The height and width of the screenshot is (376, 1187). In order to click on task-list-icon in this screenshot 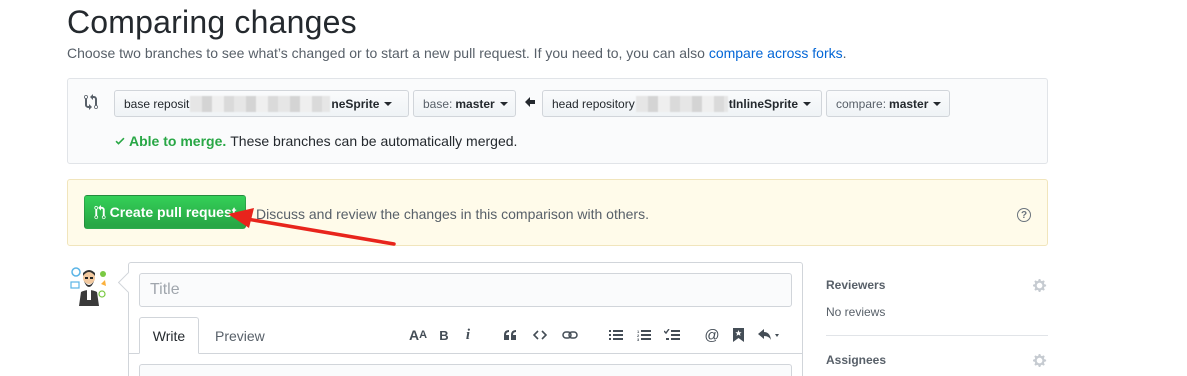, I will do `click(672, 335)`.